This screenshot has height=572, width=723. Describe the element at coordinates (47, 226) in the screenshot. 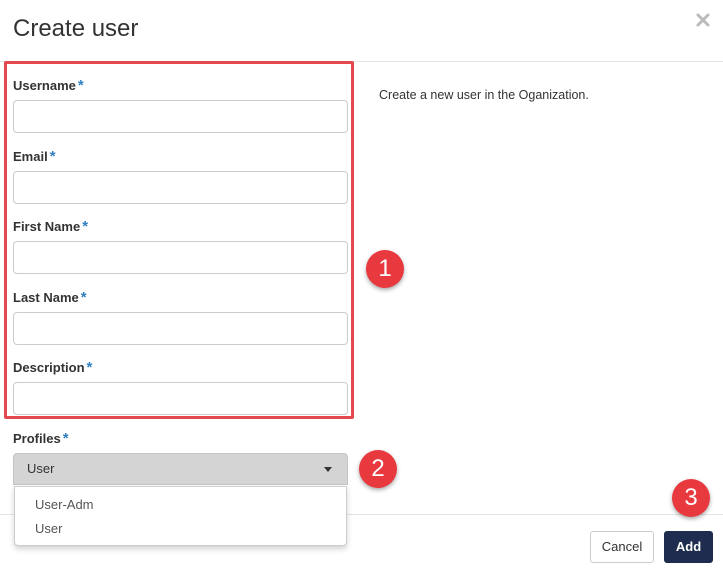

I see `first-name-label-text: First Name` at that location.